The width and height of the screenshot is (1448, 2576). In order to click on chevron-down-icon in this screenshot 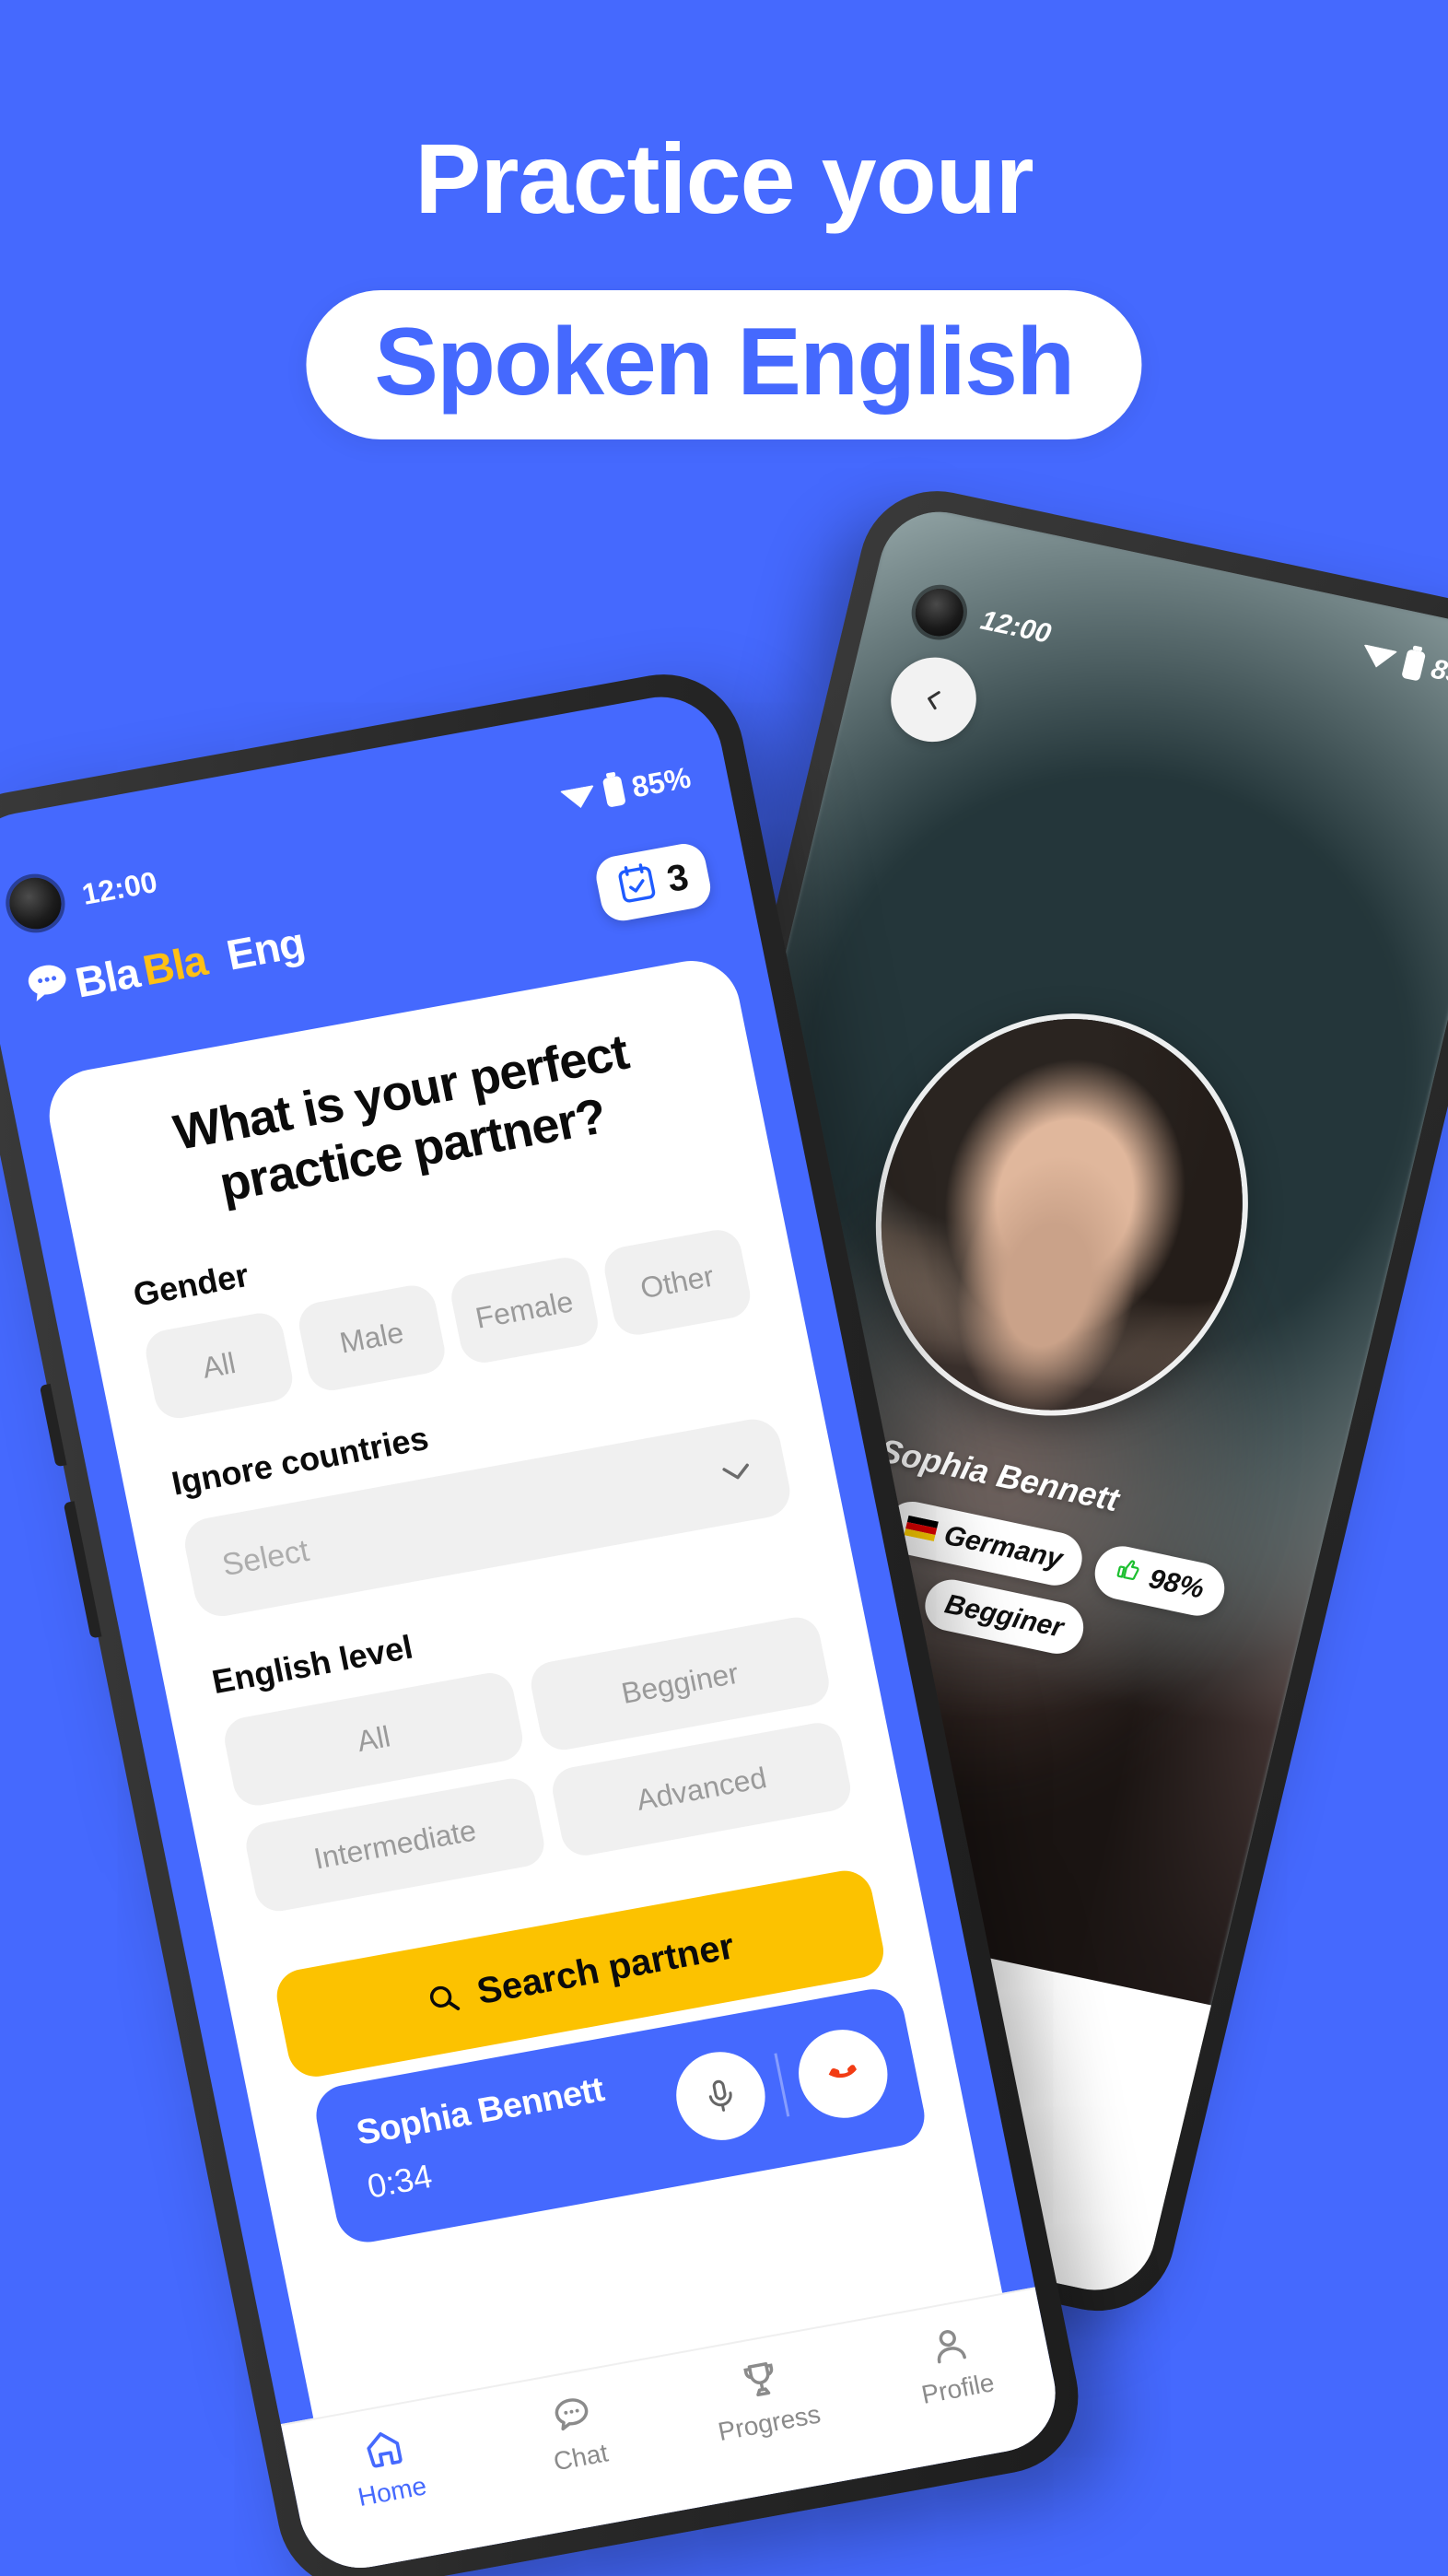, I will do `click(736, 1472)`.